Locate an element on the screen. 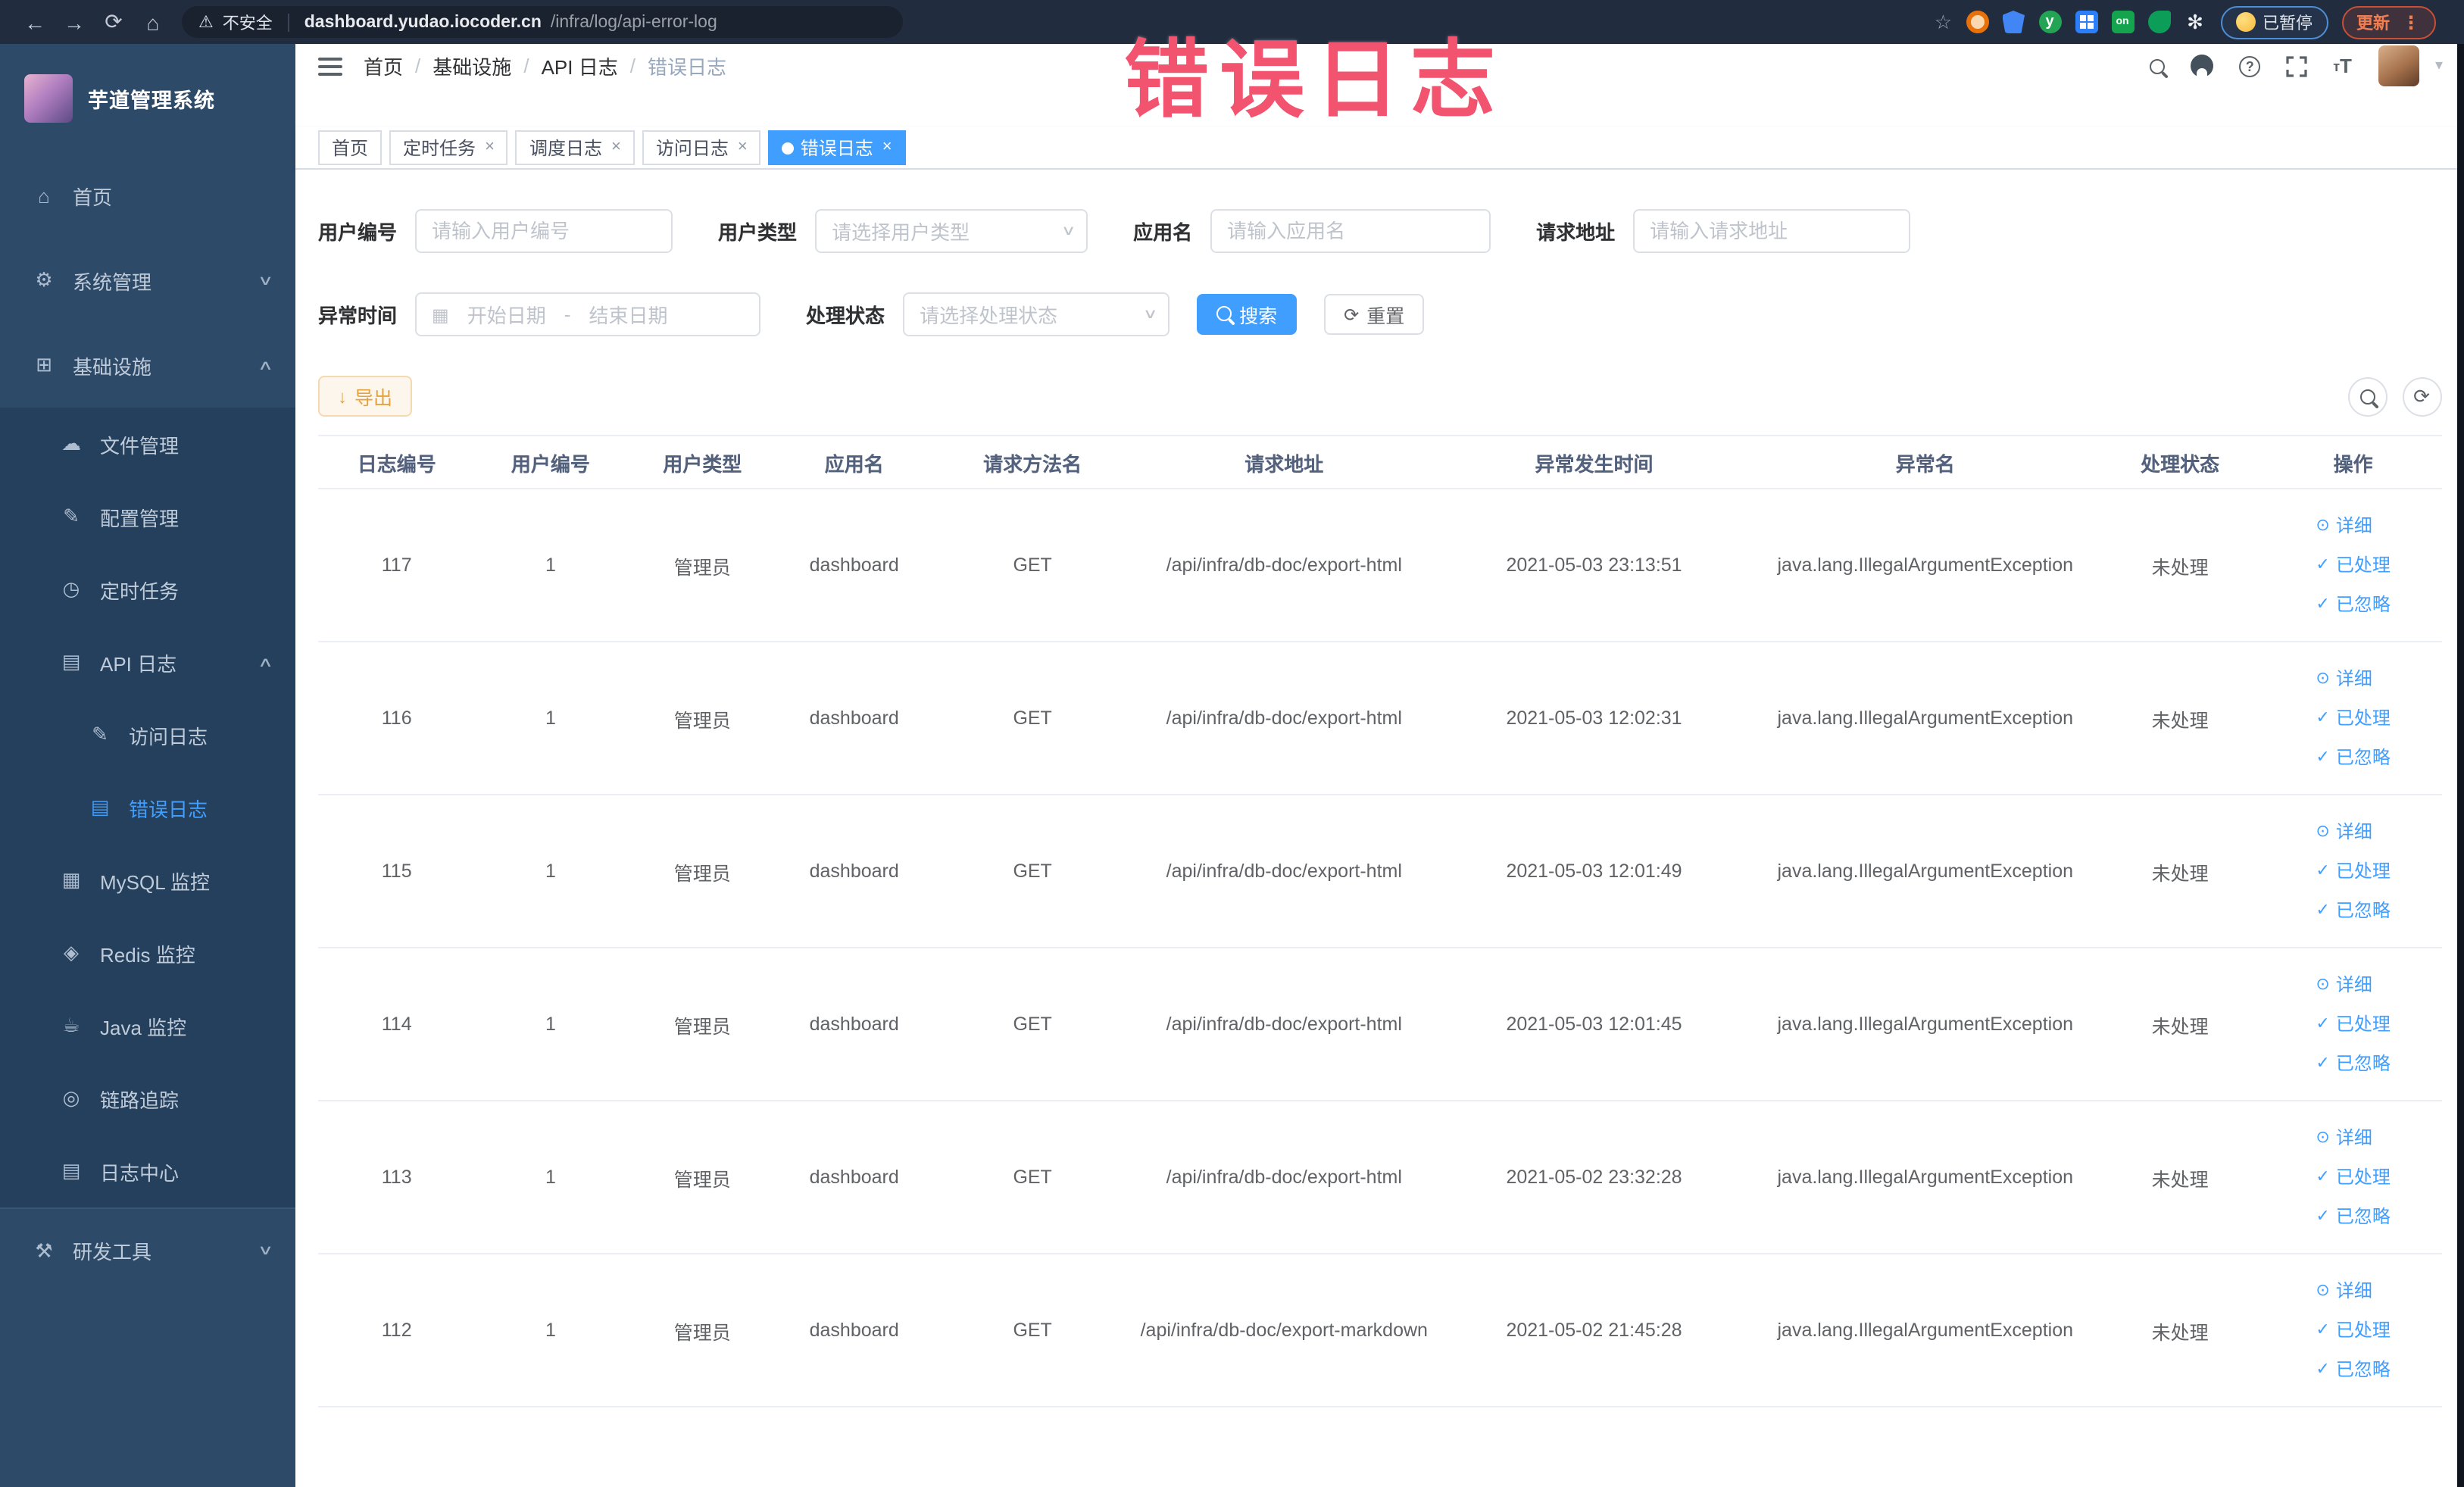  tab-error-log: 错误日志 × is located at coordinates (837, 147).